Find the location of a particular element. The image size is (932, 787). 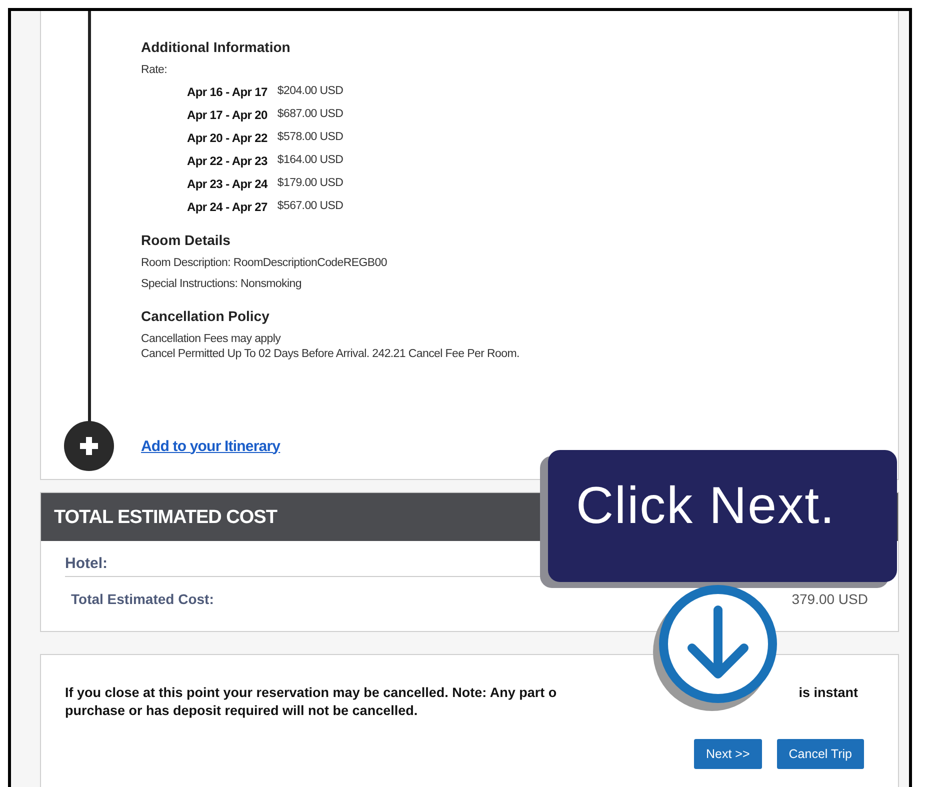

section-heading: Room Details is located at coordinates (186, 240).